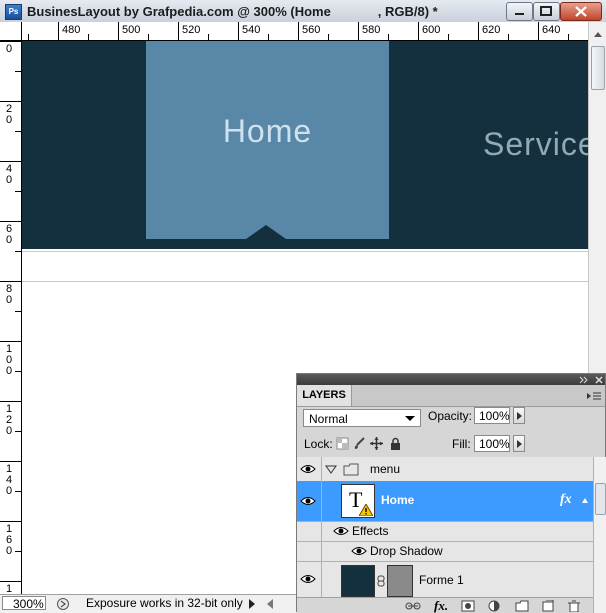 The image size is (606, 613). Describe the element at coordinates (445, 531) in the screenshot. I see `layer-row-effects: Effects` at that location.